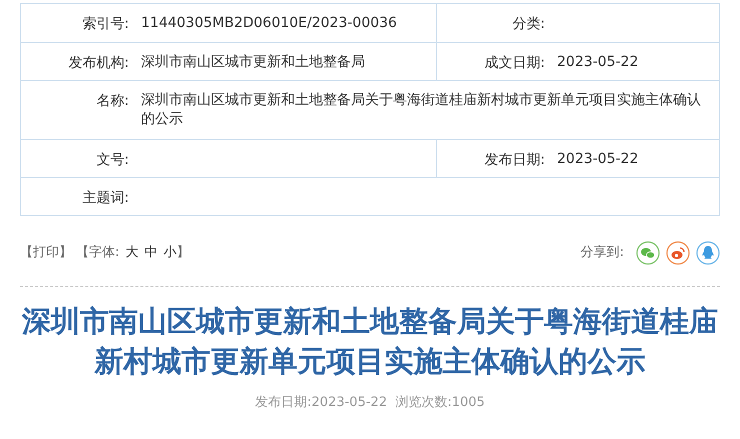  What do you see at coordinates (370, 403) in the screenshot?
I see `article-meta: 发布日期:2023-05-22 浏览次数:1005` at bounding box center [370, 403].